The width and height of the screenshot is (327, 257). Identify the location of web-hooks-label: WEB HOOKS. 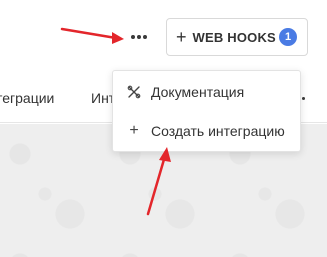
(234, 37).